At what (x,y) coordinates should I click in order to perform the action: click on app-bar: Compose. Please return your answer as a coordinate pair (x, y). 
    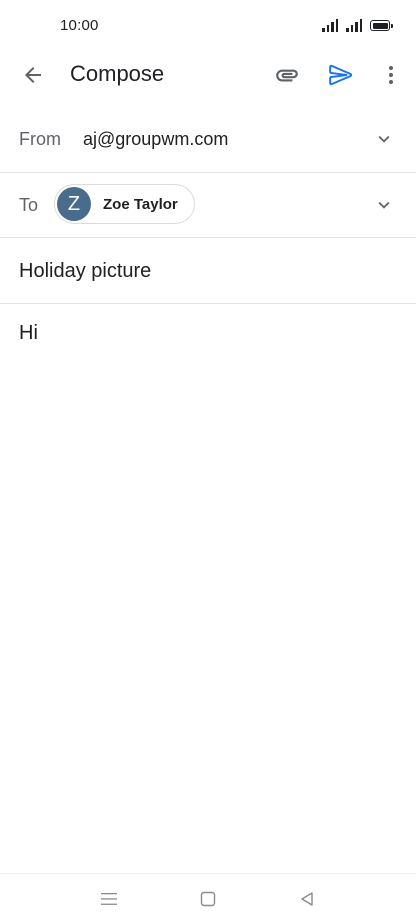
    Looking at the image, I should click on (208, 75).